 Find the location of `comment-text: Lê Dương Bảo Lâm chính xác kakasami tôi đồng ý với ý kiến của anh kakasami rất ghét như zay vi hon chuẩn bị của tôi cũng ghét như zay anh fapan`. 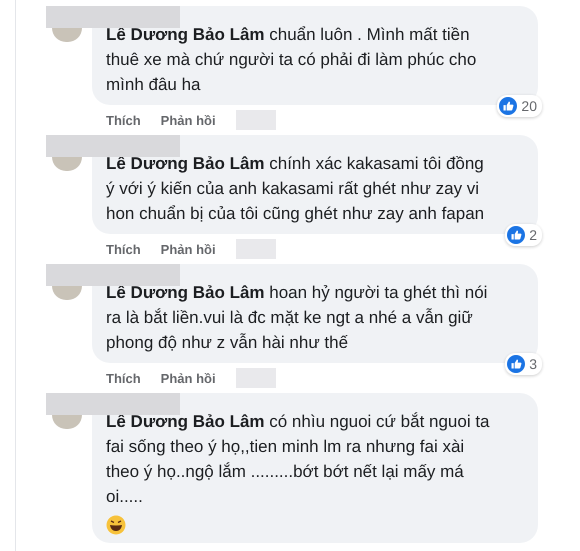

comment-text: Lê Dương Bảo Lâm chính xác kakasami tôi đồng ý với ý kiến của anh kakasami rất ghét như zay vi hon chuẩn bị của tôi cũng ghét như zay anh fapan is located at coordinates (296, 189).